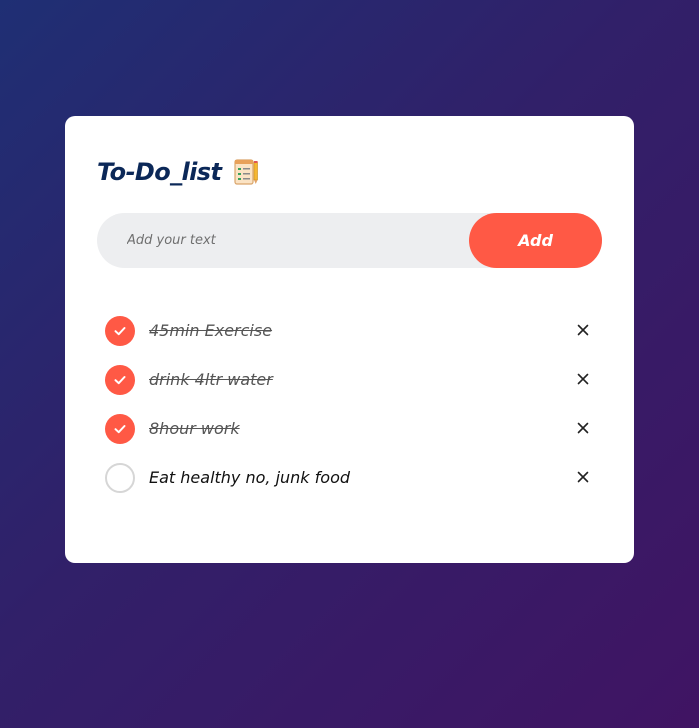  I want to click on add-button: Add, so click(535, 240).